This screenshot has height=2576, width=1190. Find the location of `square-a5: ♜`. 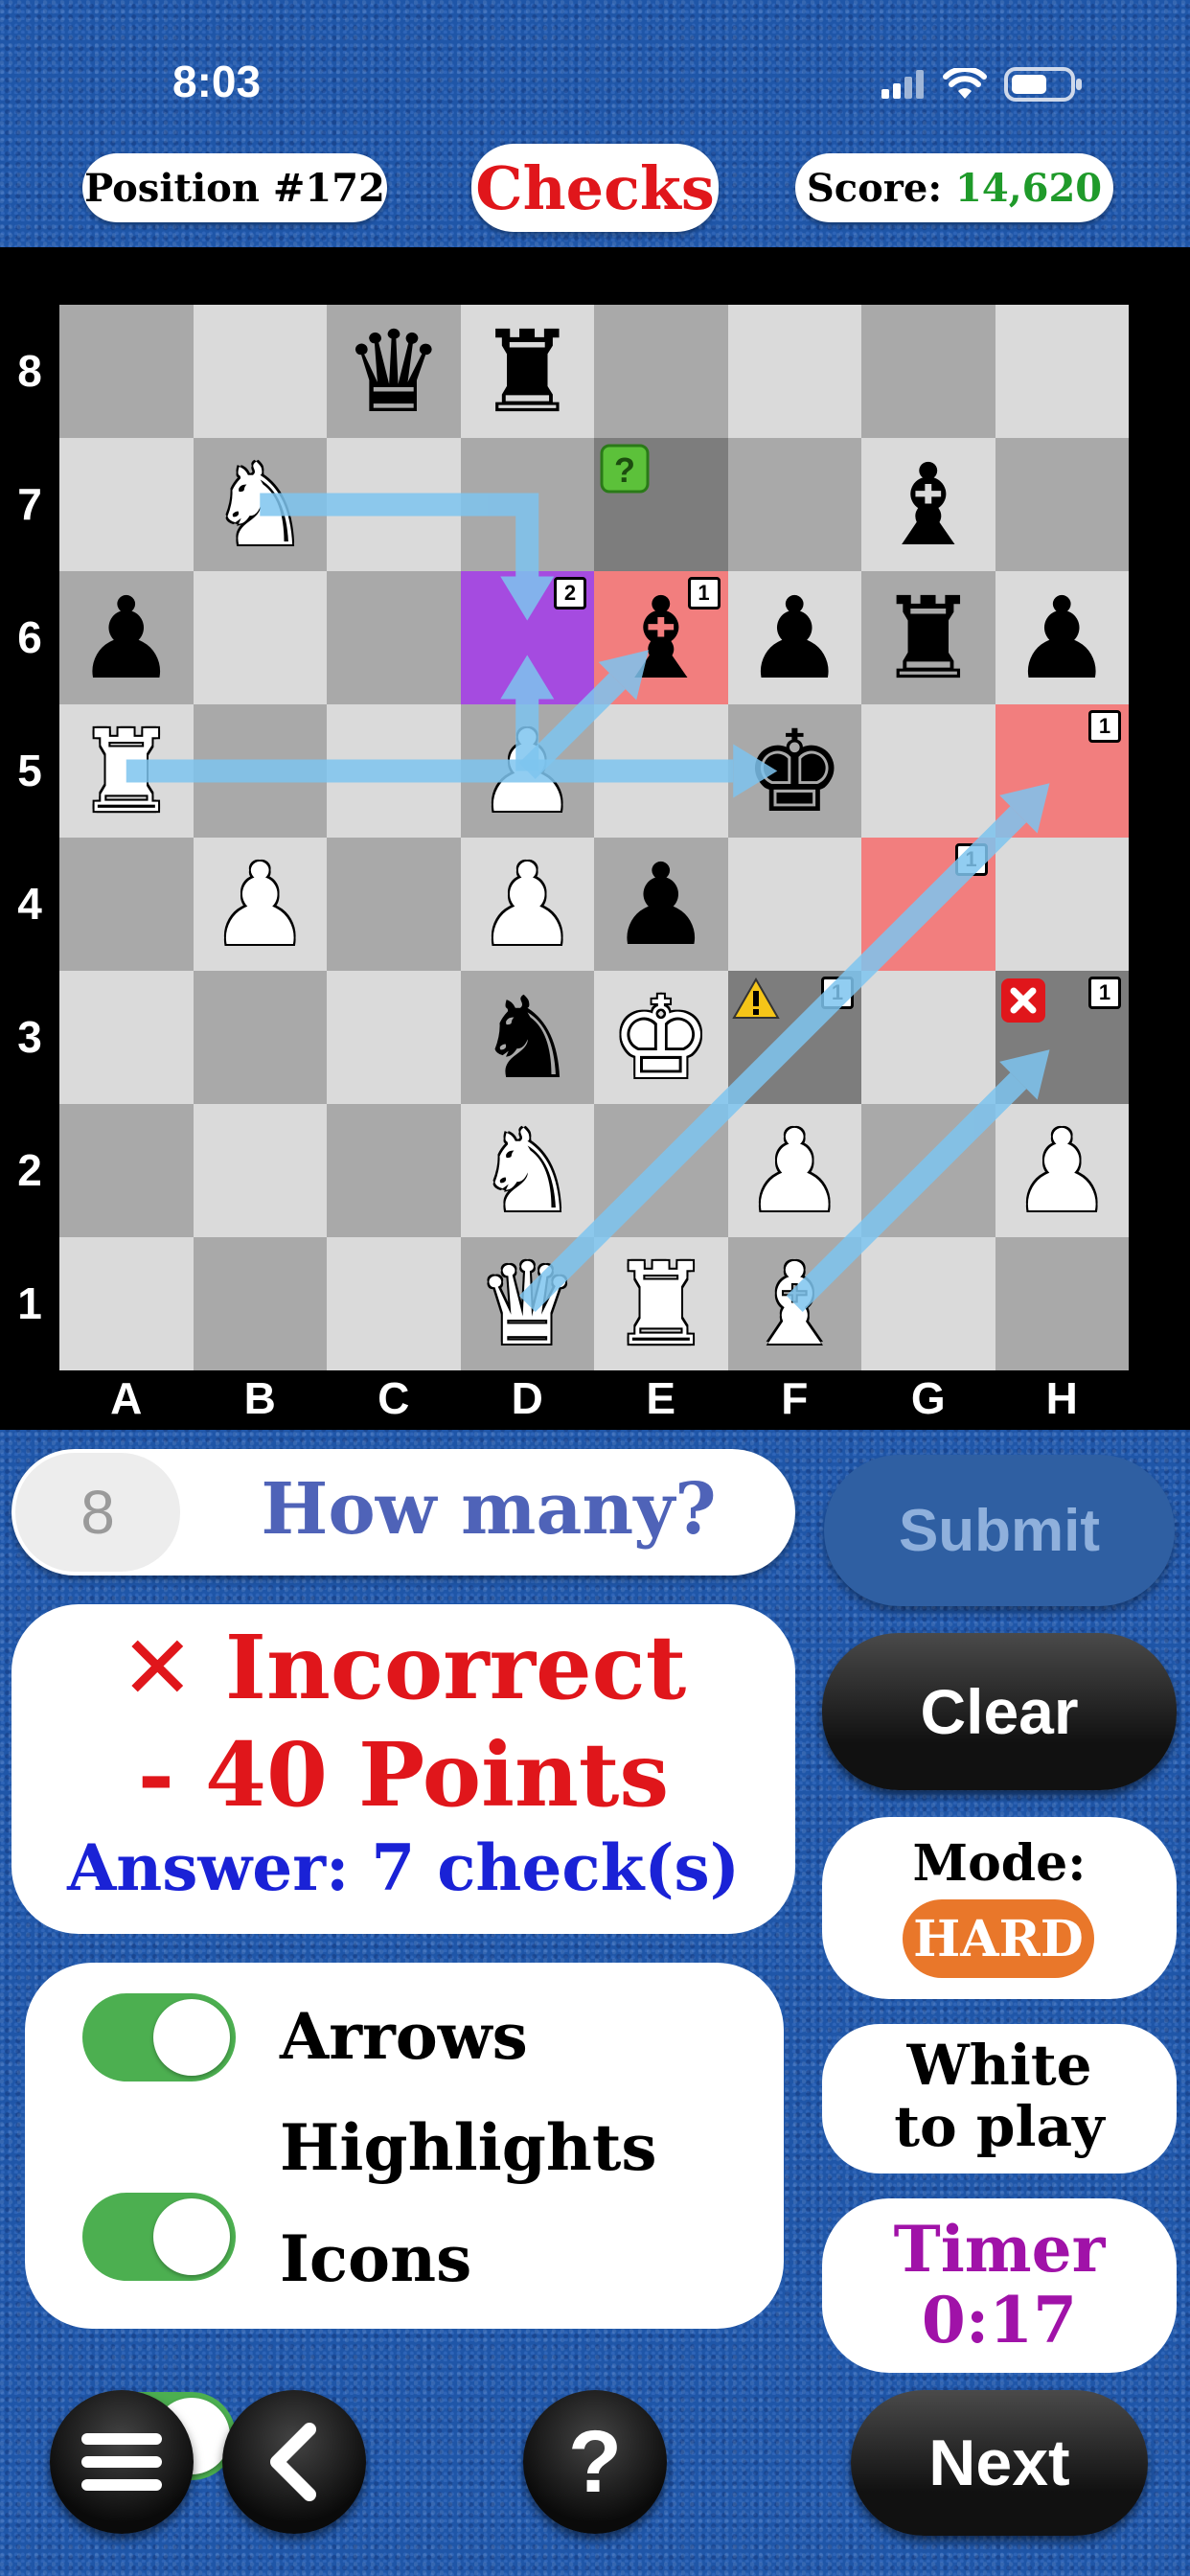

square-a5: ♜ is located at coordinates (127, 771).